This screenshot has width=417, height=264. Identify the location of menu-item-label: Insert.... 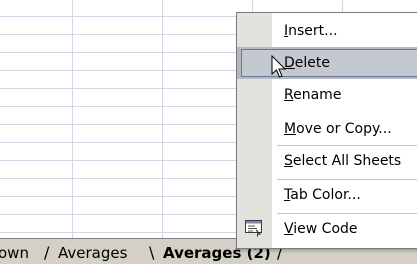
(311, 31).